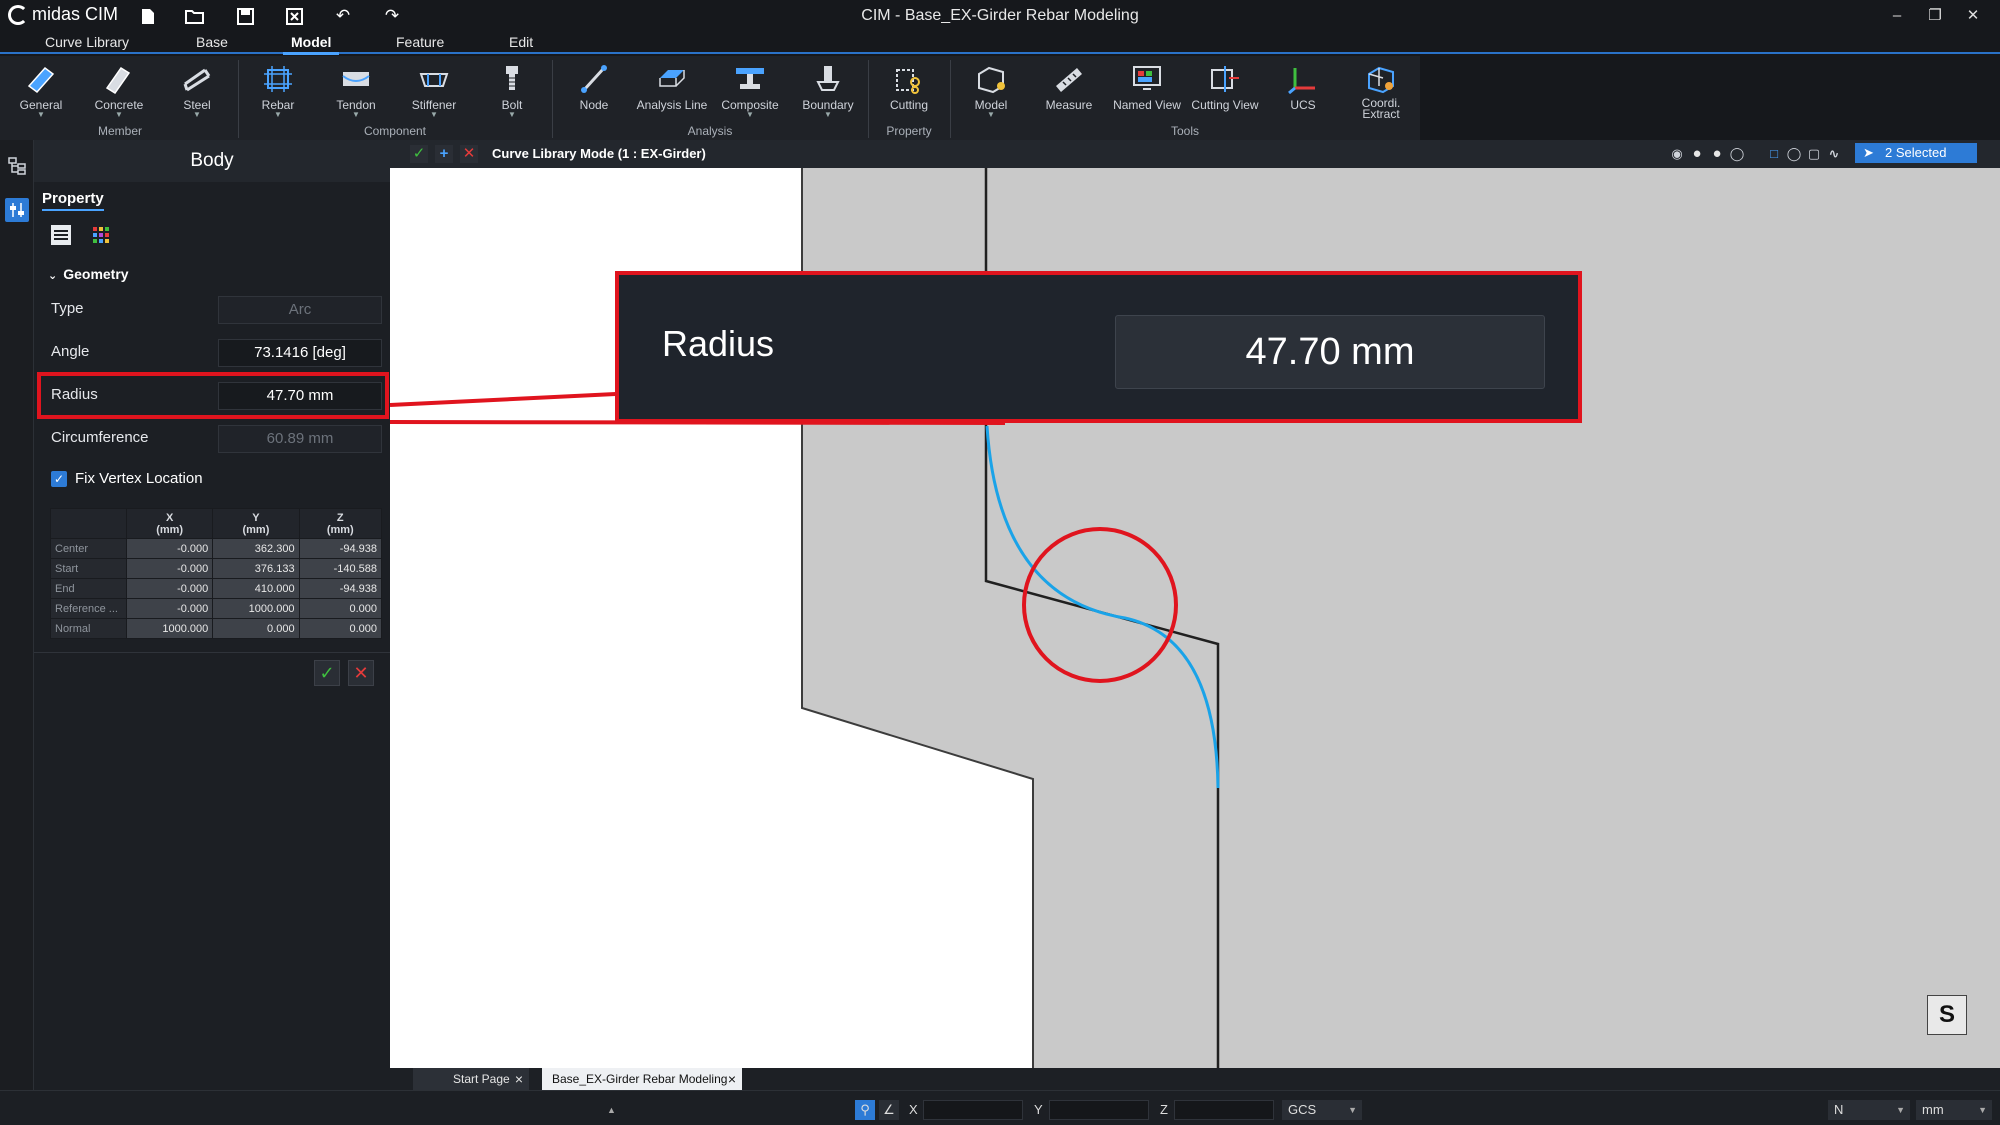 The width and height of the screenshot is (2000, 1125). I want to click on add-mode-icon: +, so click(444, 154).